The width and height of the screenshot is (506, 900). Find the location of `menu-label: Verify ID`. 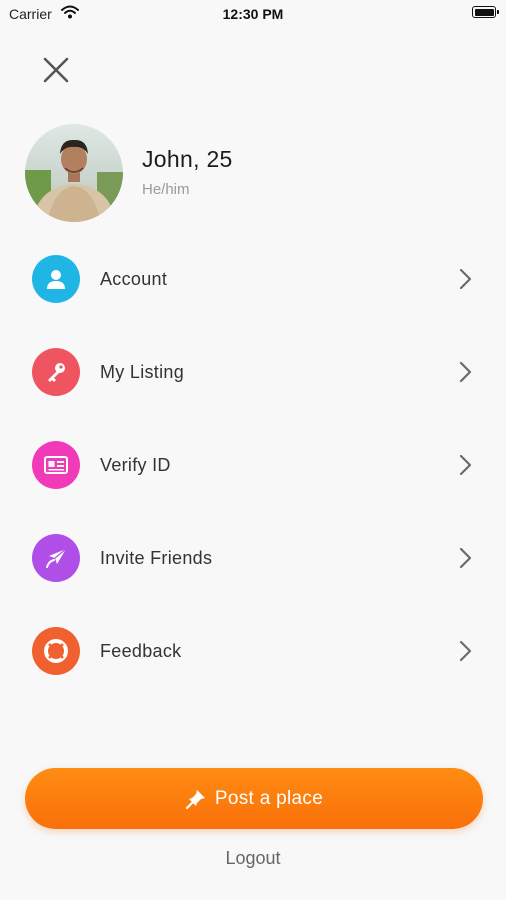

menu-label: Verify ID is located at coordinates (135, 465).